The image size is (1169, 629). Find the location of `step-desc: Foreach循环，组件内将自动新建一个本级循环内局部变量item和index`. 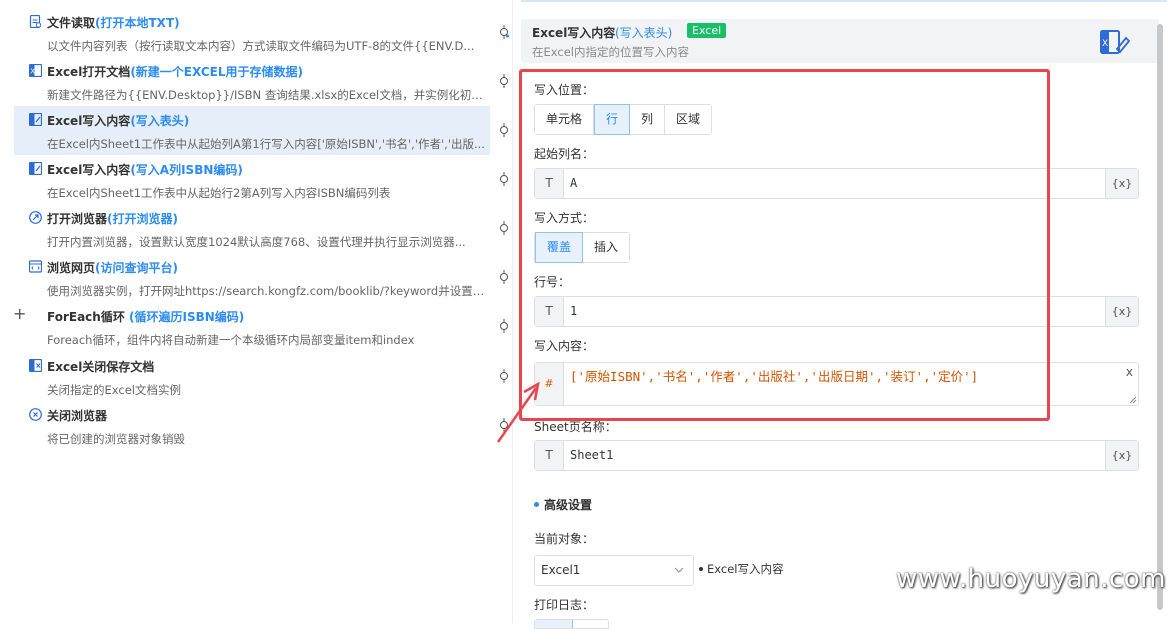

step-desc: Foreach循环，组件内将自动新建一个本级循环内局部变量item和index is located at coordinates (231, 340).